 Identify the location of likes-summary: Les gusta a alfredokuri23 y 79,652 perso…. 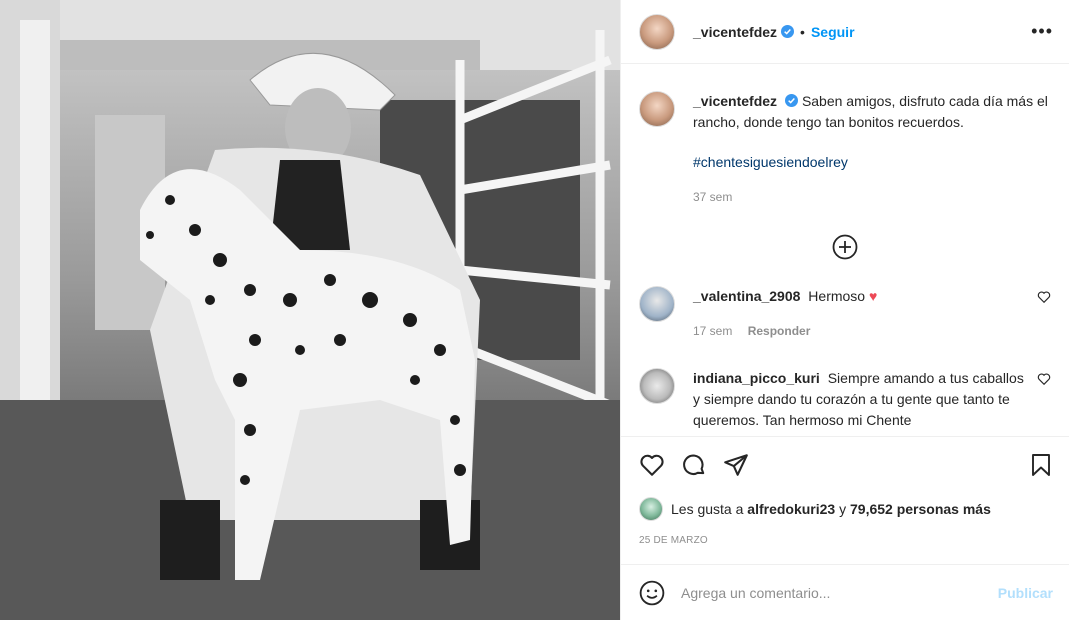
(846, 509).